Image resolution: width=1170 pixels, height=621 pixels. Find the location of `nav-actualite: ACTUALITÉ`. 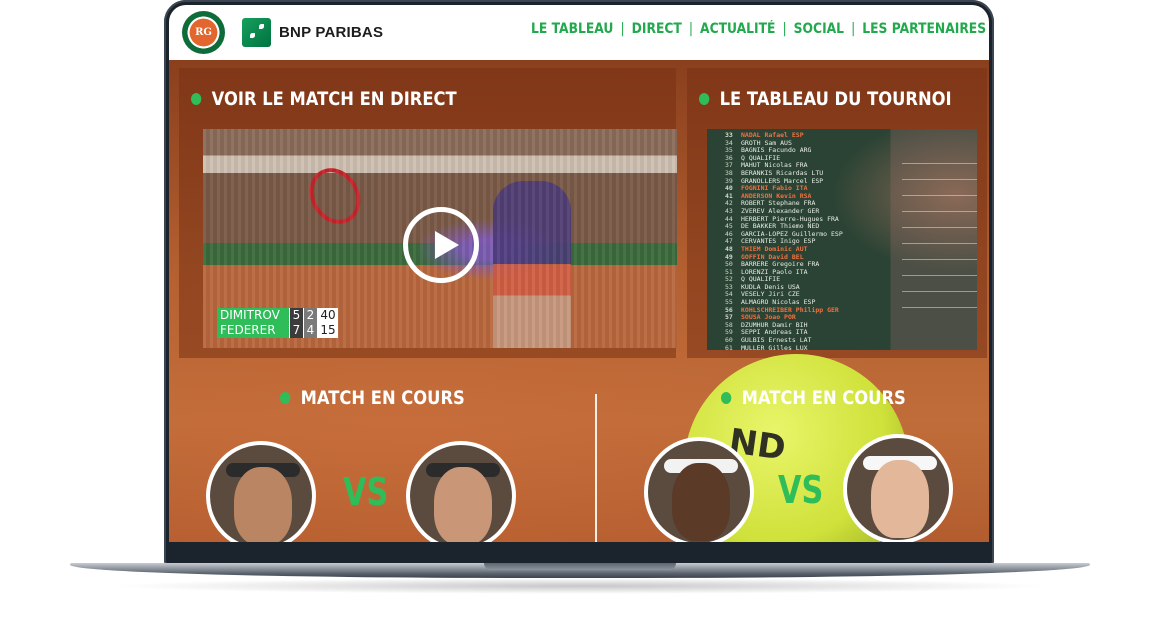

nav-actualite: ACTUALITÉ is located at coordinates (737, 29).